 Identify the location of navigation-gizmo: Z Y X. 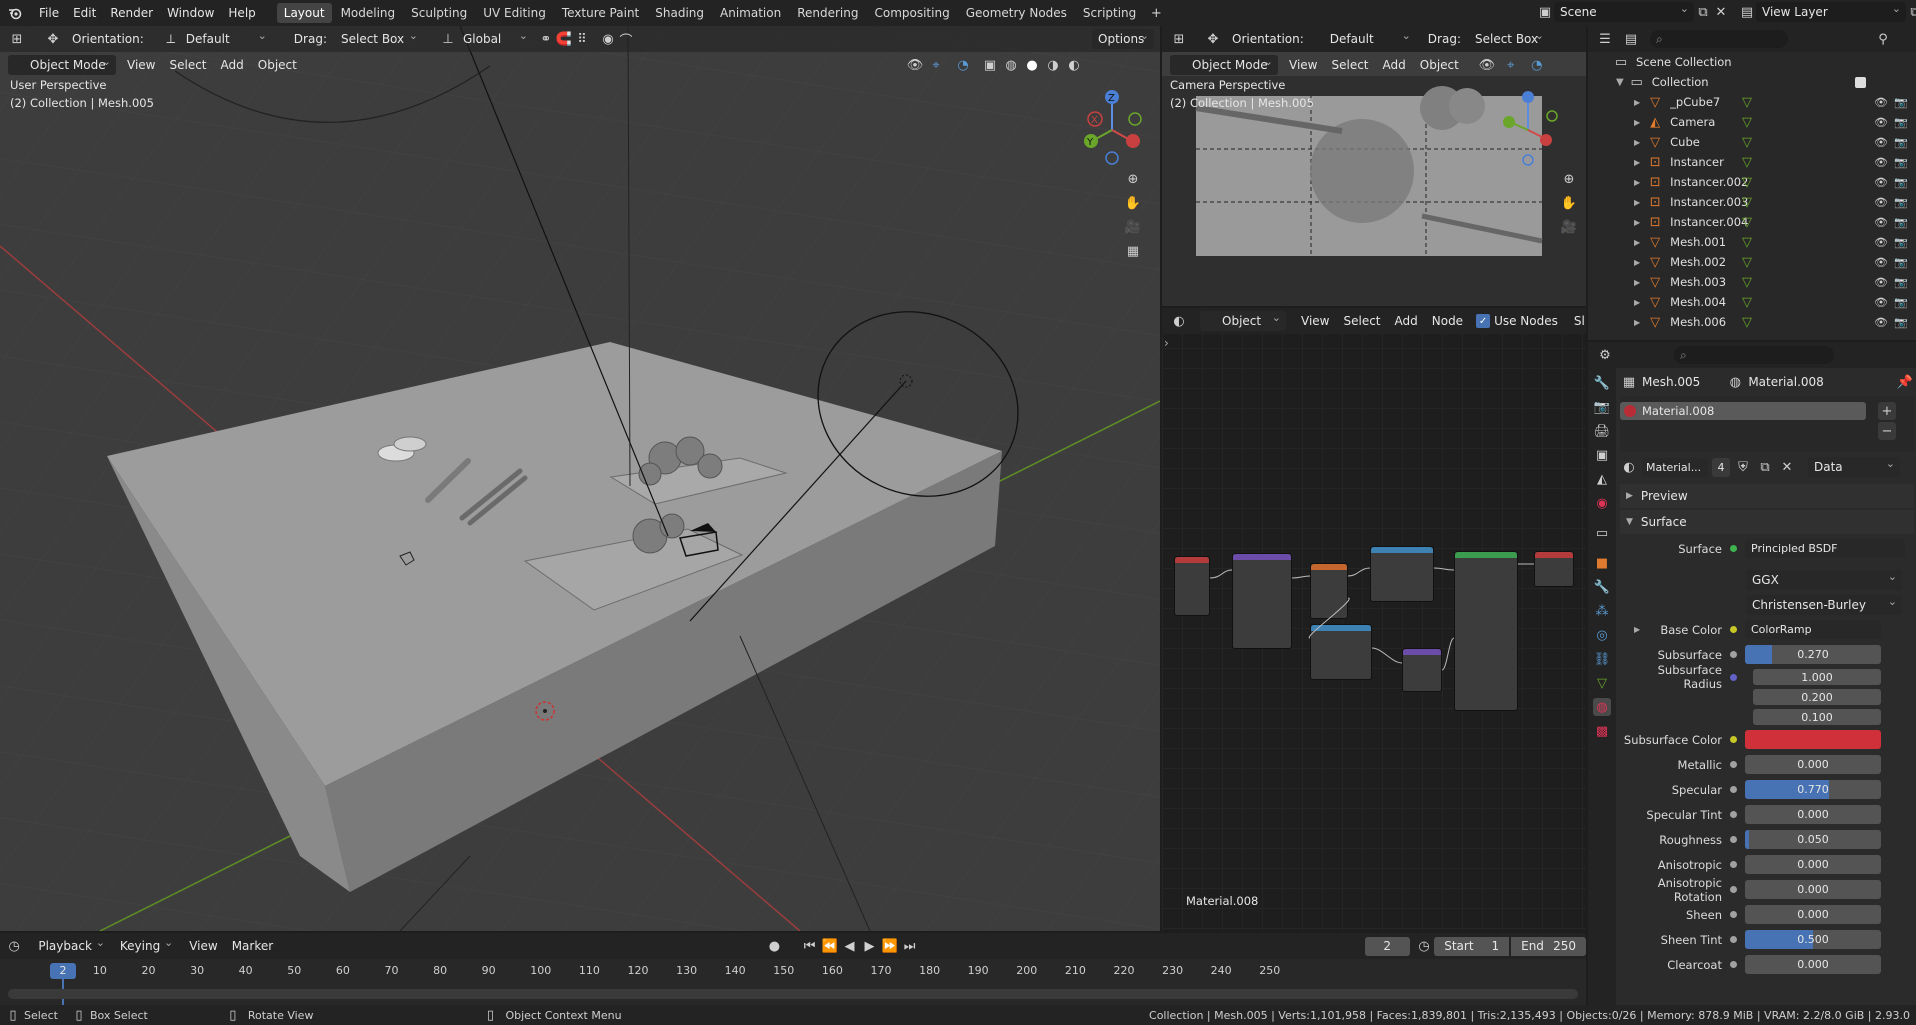
(1115, 128).